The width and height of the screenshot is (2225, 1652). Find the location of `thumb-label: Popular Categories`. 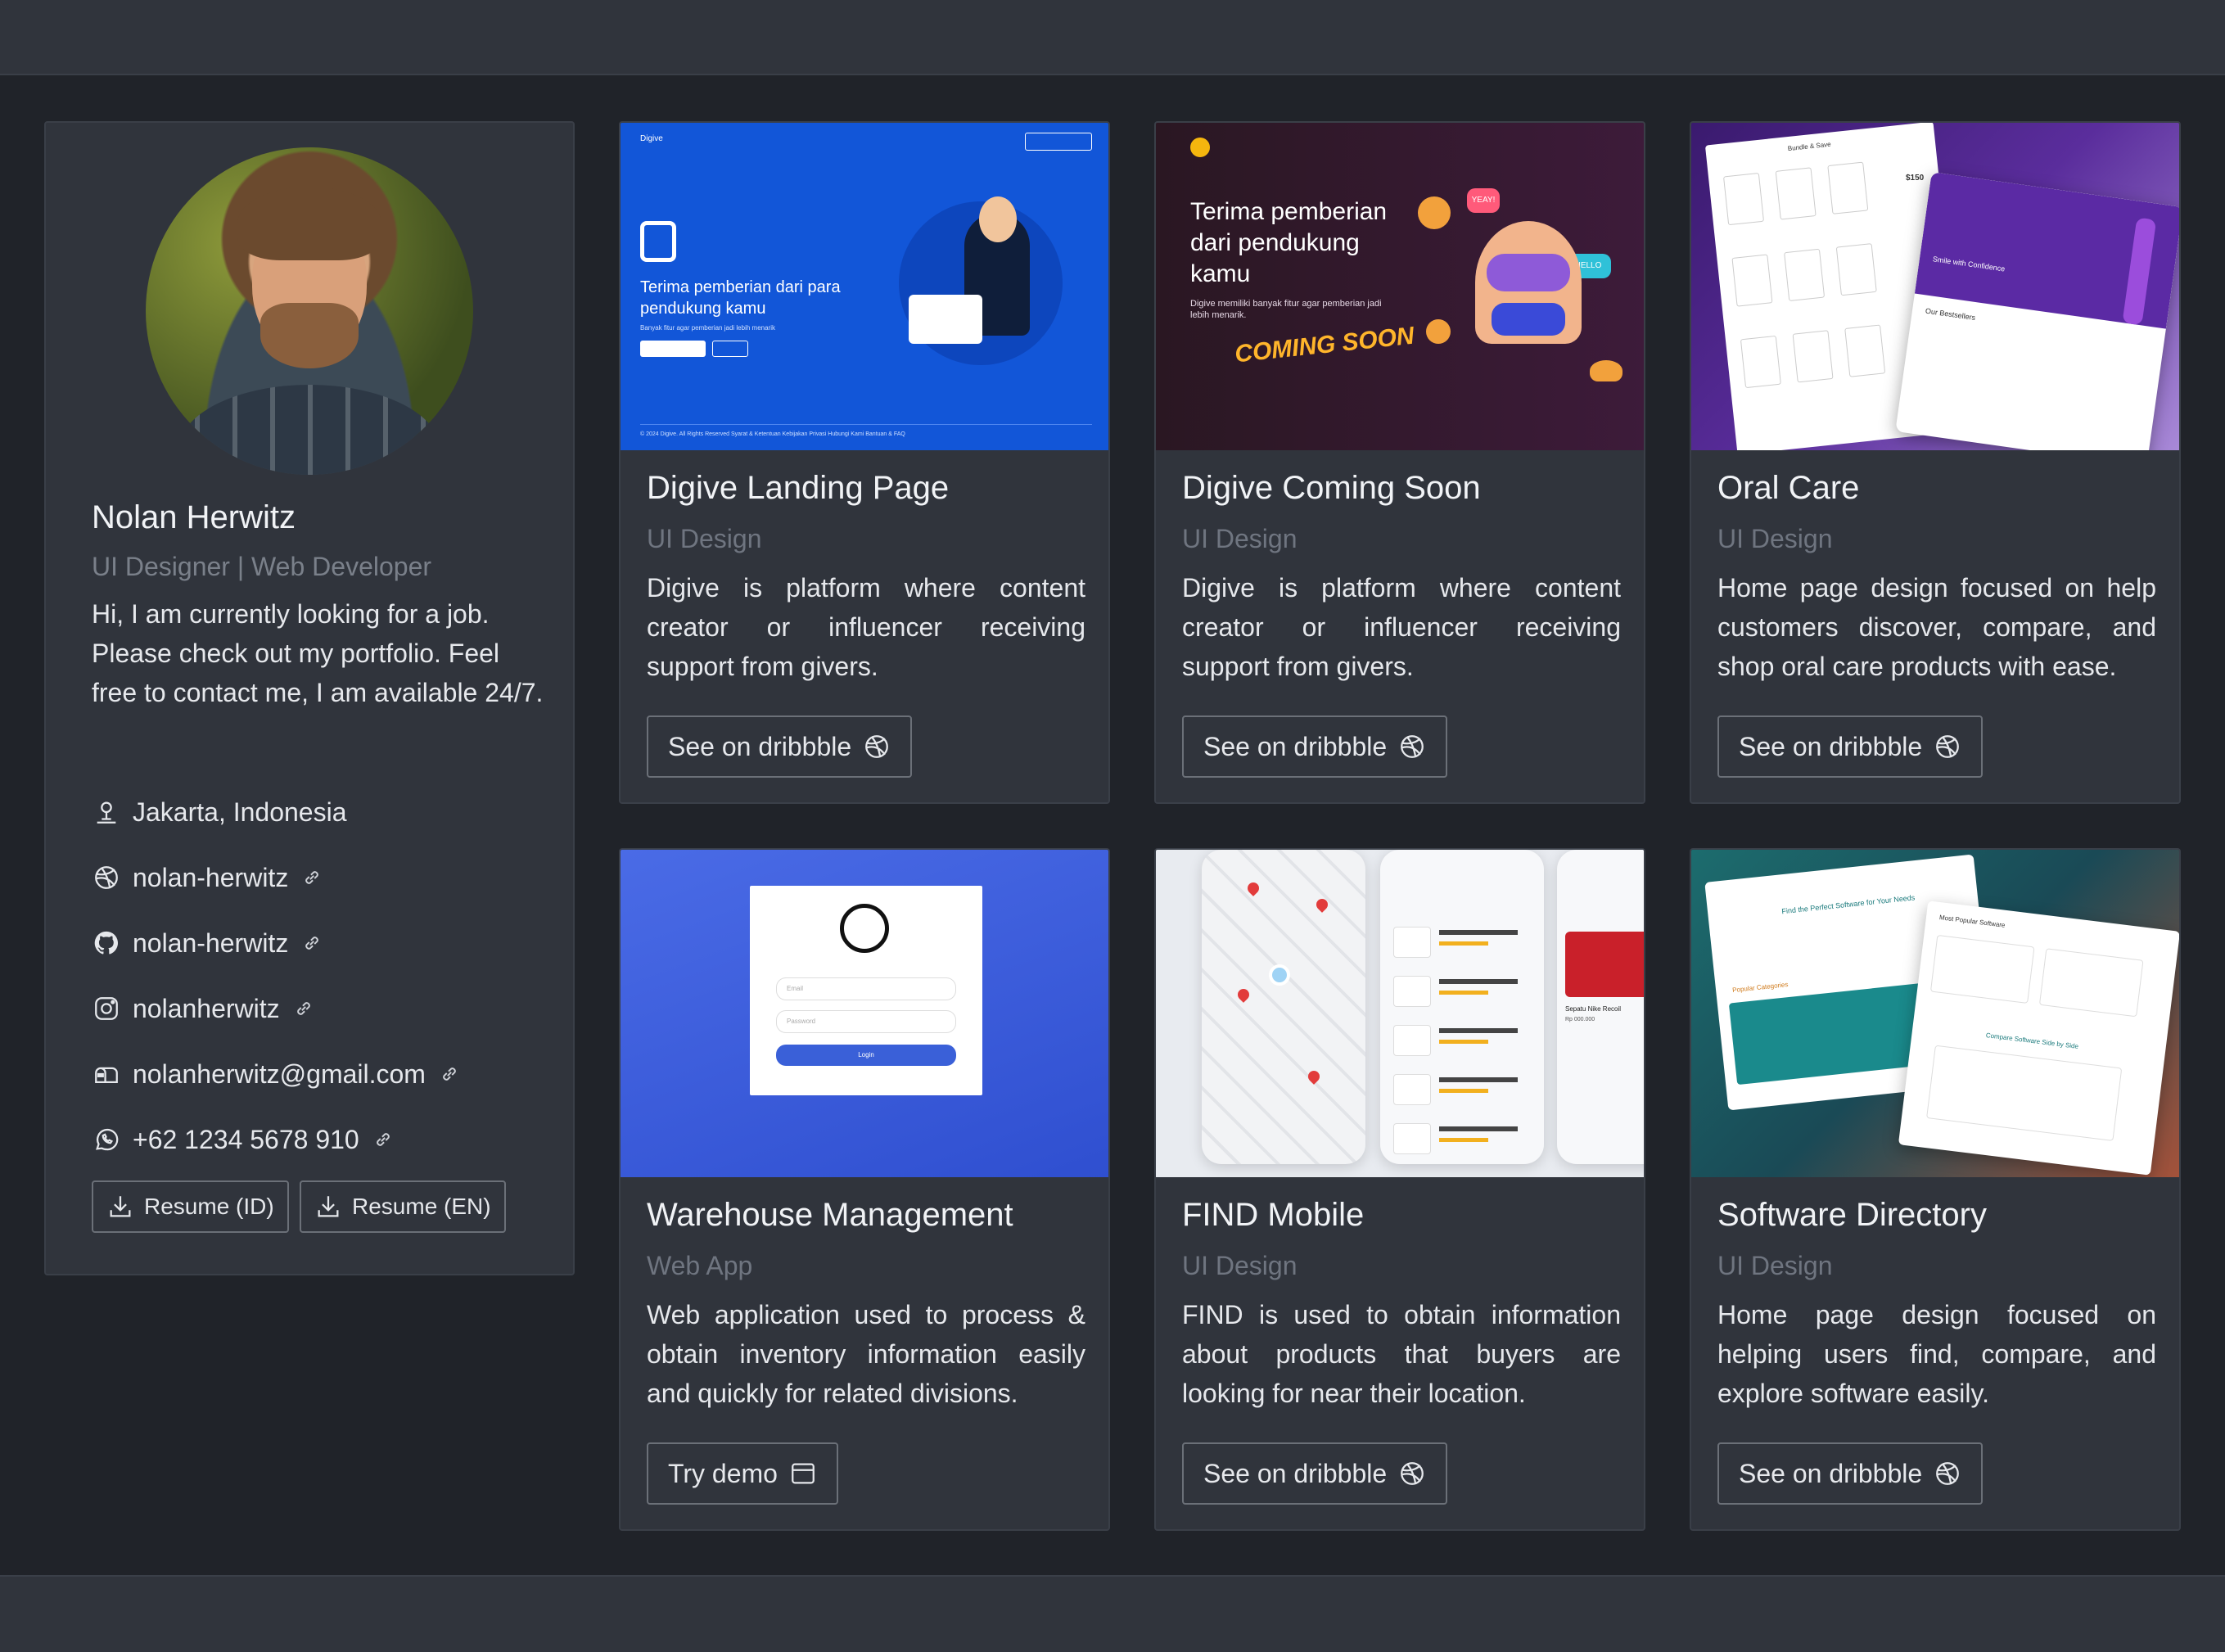

thumb-label: Popular Categories is located at coordinates (1760, 988).